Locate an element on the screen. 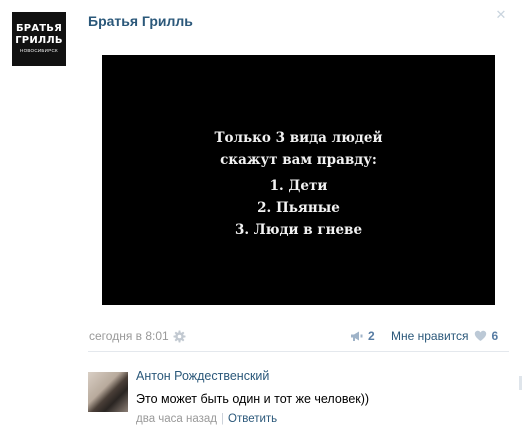 Image resolution: width=527 pixels, height=432 pixels. image-list-item: 2. Пьяные is located at coordinates (298, 208).